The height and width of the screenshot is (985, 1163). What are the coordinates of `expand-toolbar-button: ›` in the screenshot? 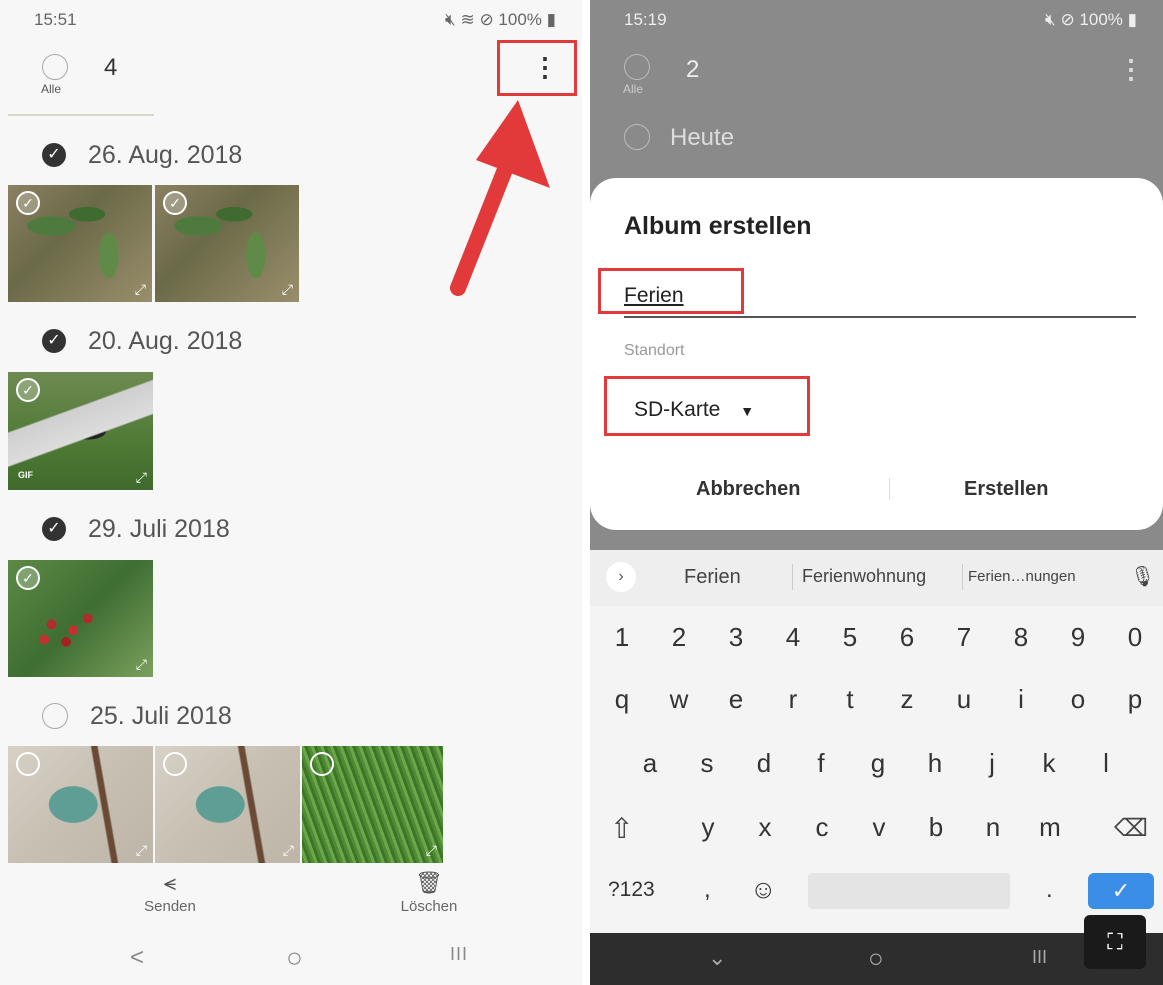 It's located at (621, 577).